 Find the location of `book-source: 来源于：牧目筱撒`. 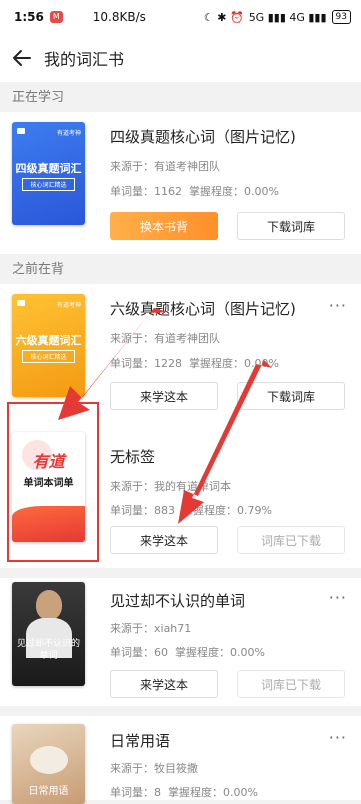

book-source: 来源于：牧目筱撒 is located at coordinates (154, 768).